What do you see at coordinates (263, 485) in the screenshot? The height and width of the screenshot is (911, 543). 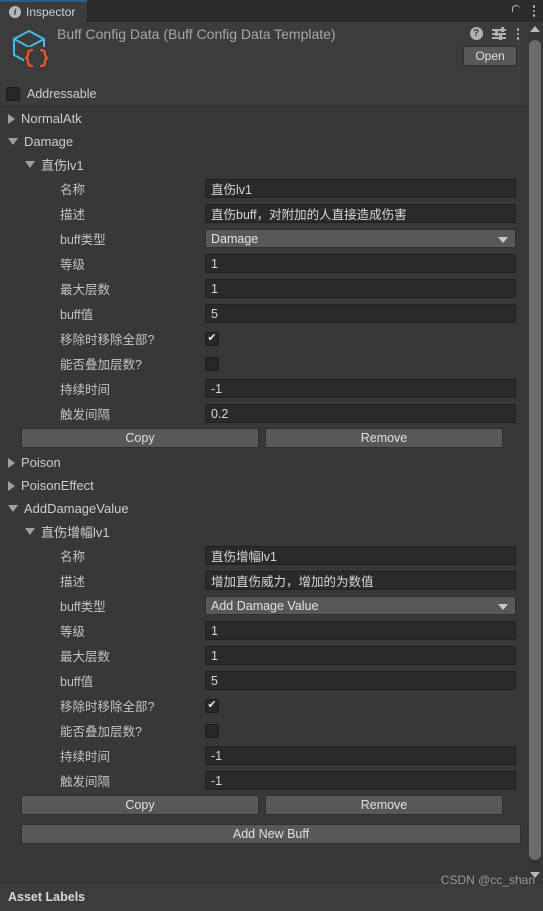 I see `group-foldout-PoisonEffect: PoisonEffect` at bounding box center [263, 485].